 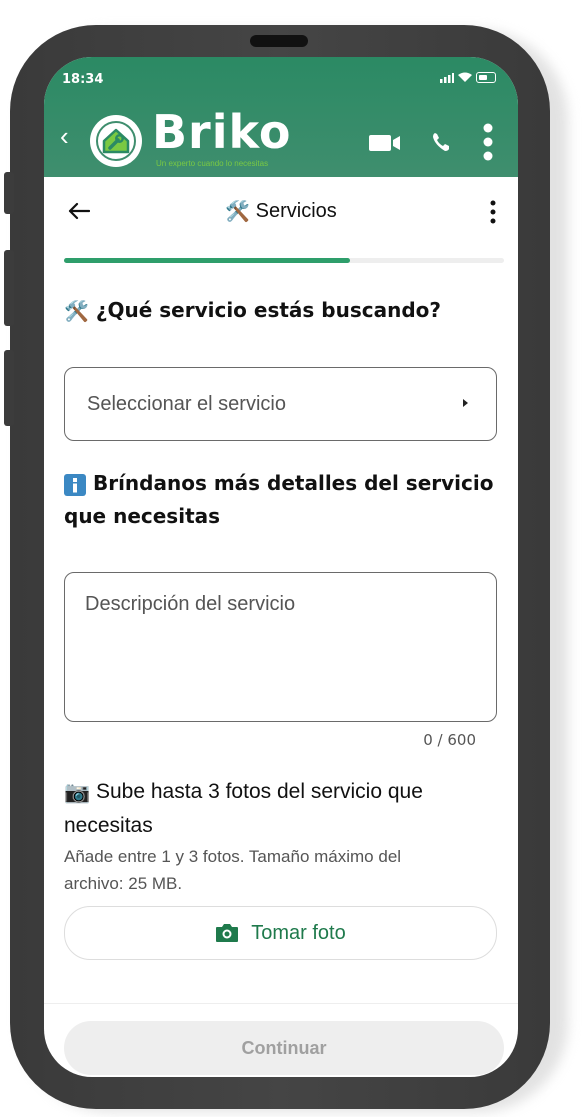 What do you see at coordinates (222, 132) in the screenshot?
I see `brand-name: Briko` at bounding box center [222, 132].